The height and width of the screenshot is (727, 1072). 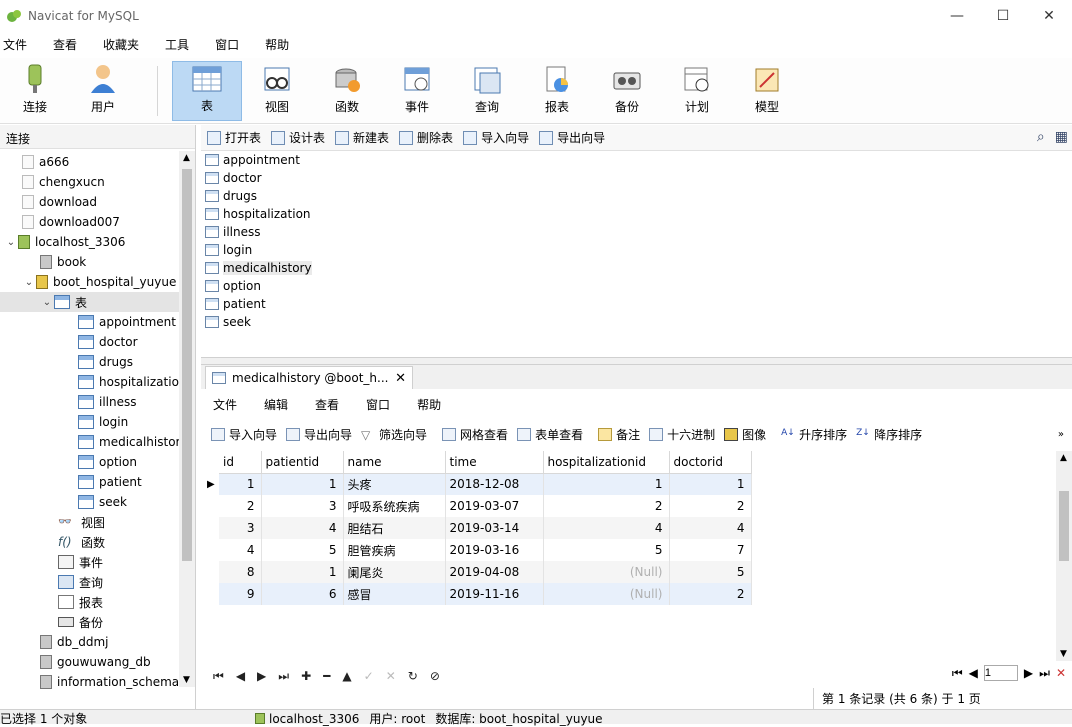 I want to click on editor-menu-window: 窗口, so click(x=378, y=404).